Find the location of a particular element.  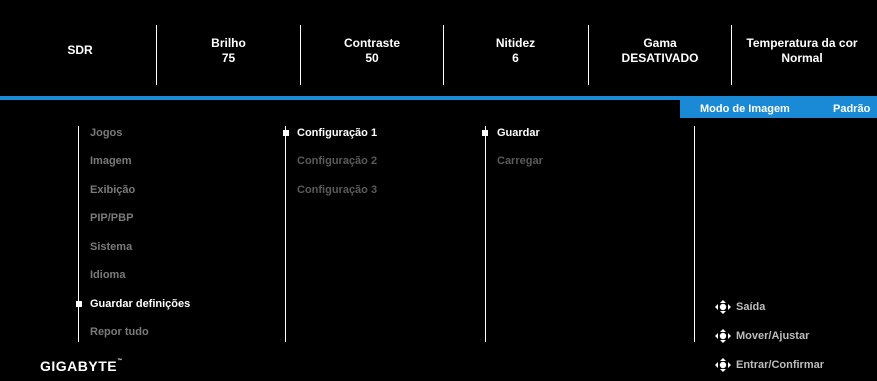

main-menu-item-display: Exibição is located at coordinates (112, 190).